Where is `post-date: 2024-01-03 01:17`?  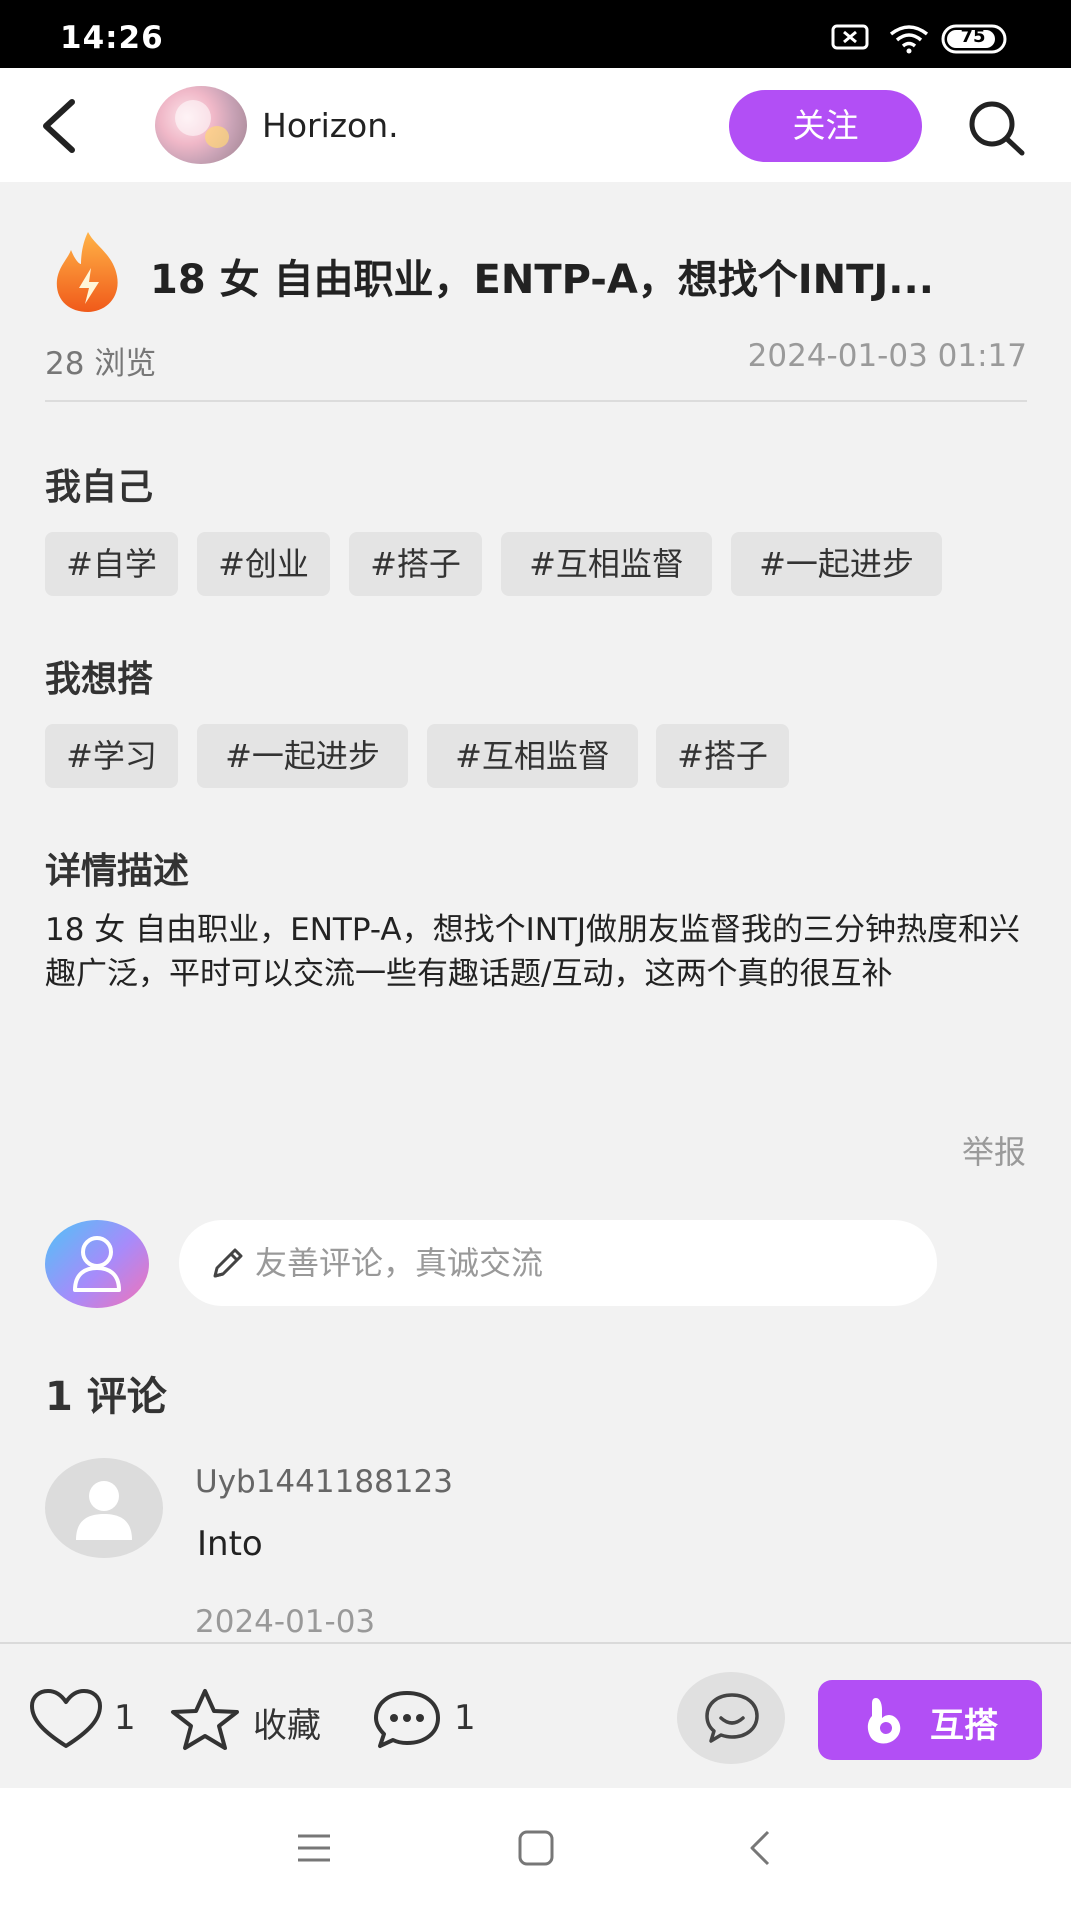
post-date: 2024-01-03 01:17 is located at coordinates (887, 356).